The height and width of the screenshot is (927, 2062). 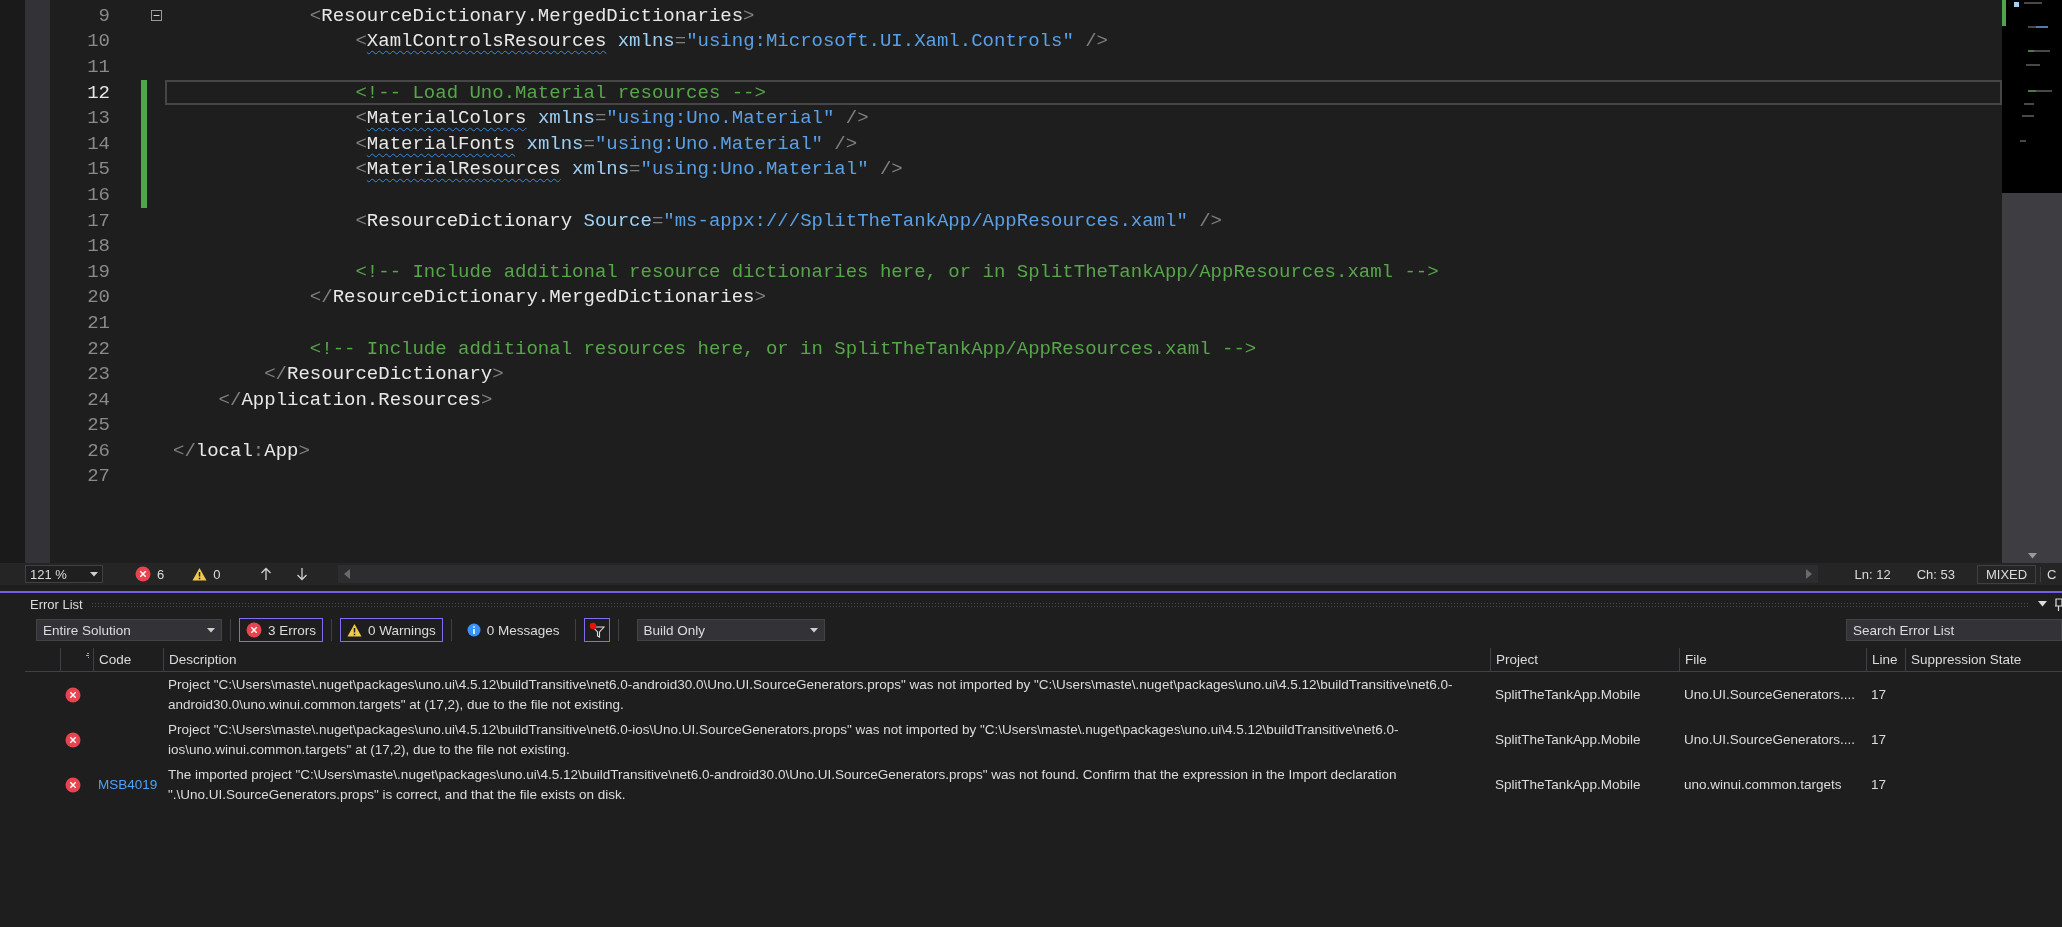 I want to click on scope-dropdown: Entire Solution, so click(x=129, y=630).